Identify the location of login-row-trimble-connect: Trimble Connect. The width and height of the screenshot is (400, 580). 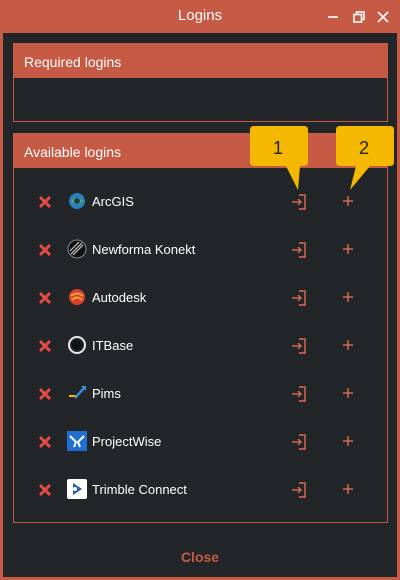
(200, 491).